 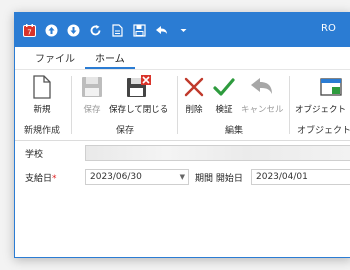 I want to click on pay-date-field: 2023/06/30 ▼, so click(x=137, y=177).